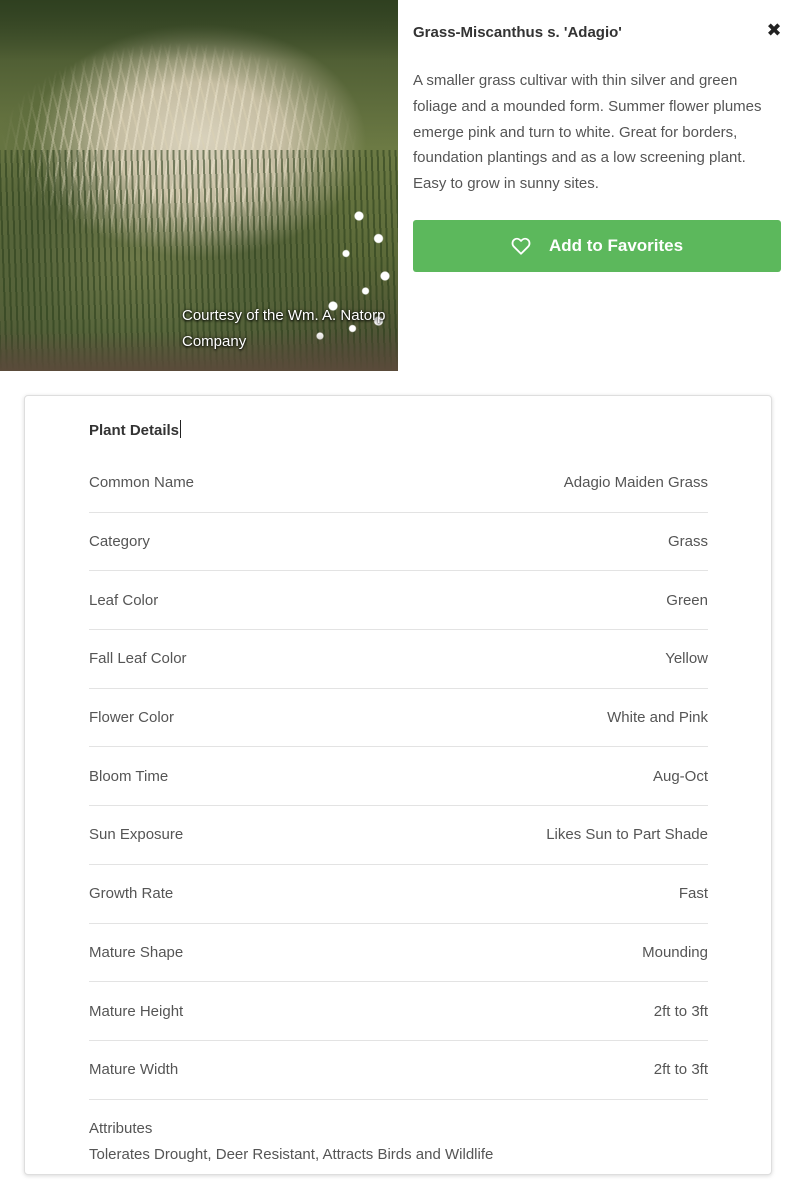 The width and height of the screenshot is (796, 1185). Describe the element at coordinates (517, 32) in the screenshot. I see `plant-title: Grass-Miscanthus s. 'Adagio'` at that location.